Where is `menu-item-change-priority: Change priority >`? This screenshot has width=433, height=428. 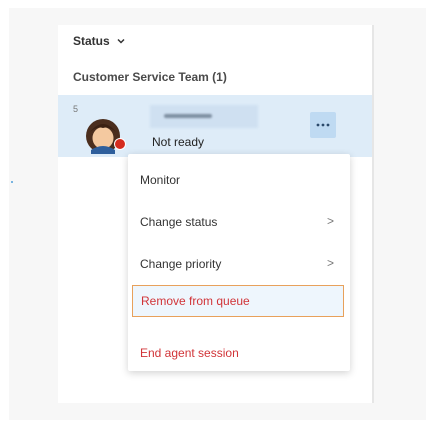
menu-item-change-priority: Change priority > is located at coordinates (239, 264).